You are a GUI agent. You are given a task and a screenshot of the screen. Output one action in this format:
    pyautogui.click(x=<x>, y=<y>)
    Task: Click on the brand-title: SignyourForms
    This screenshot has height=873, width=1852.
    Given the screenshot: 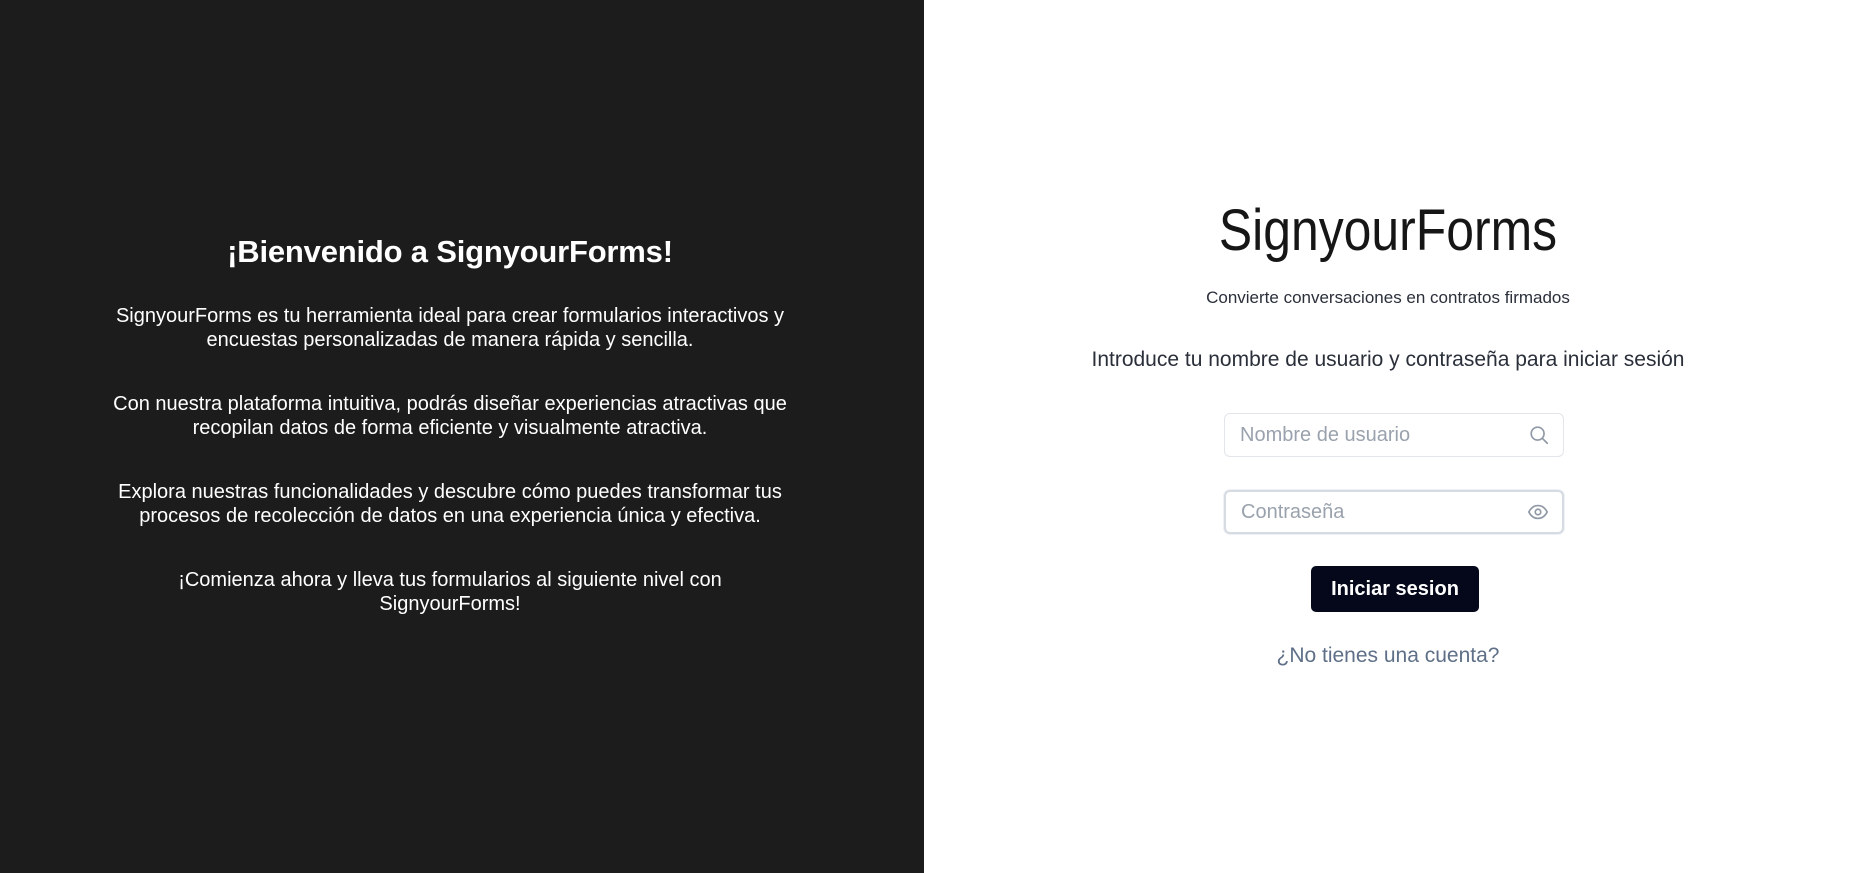 What is the action you would take?
    pyautogui.click(x=1388, y=230)
    